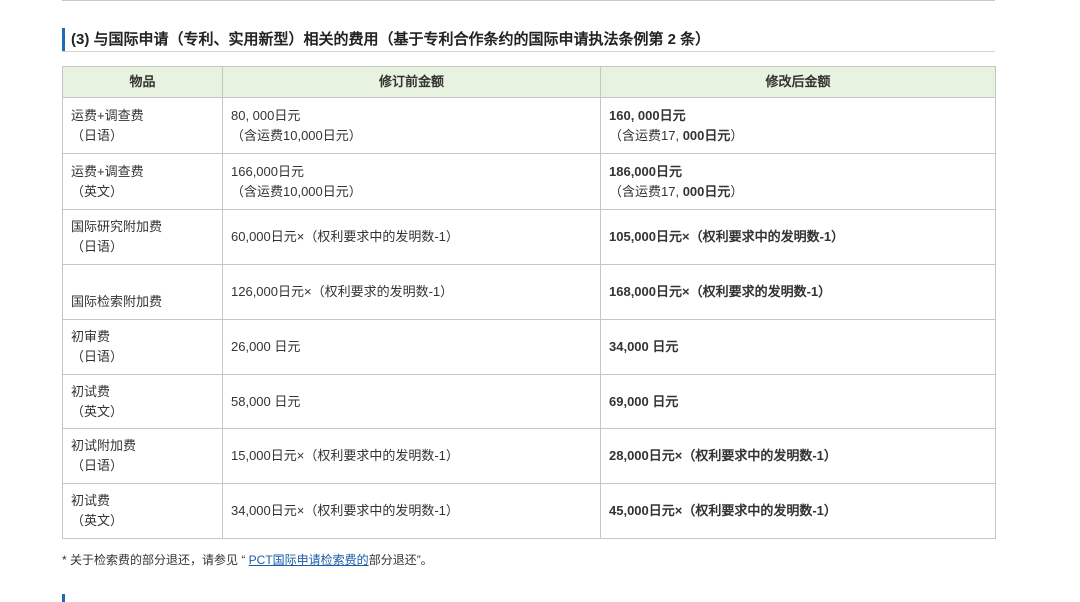 Image resolution: width=1080 pixels, height=602 pixels. What do you see at coordinates (727, 236) in the screenshot?
I see `after-amount: 105,000日元×（权利要求中的发明数-1）` at bounding box center [727, 236].